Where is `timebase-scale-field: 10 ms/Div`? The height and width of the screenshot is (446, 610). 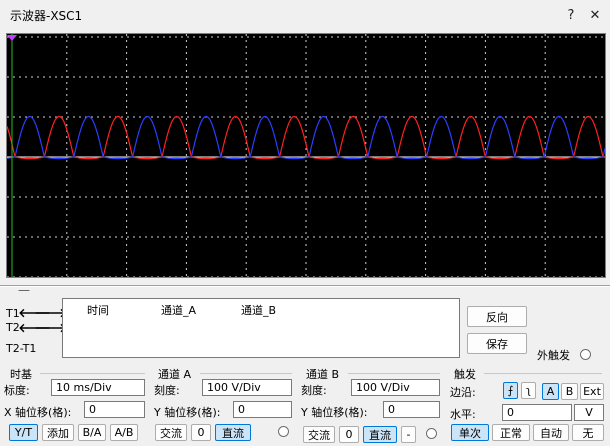
timebase-scale-field: 10 ms/Div is located at coordinates (98, 387).